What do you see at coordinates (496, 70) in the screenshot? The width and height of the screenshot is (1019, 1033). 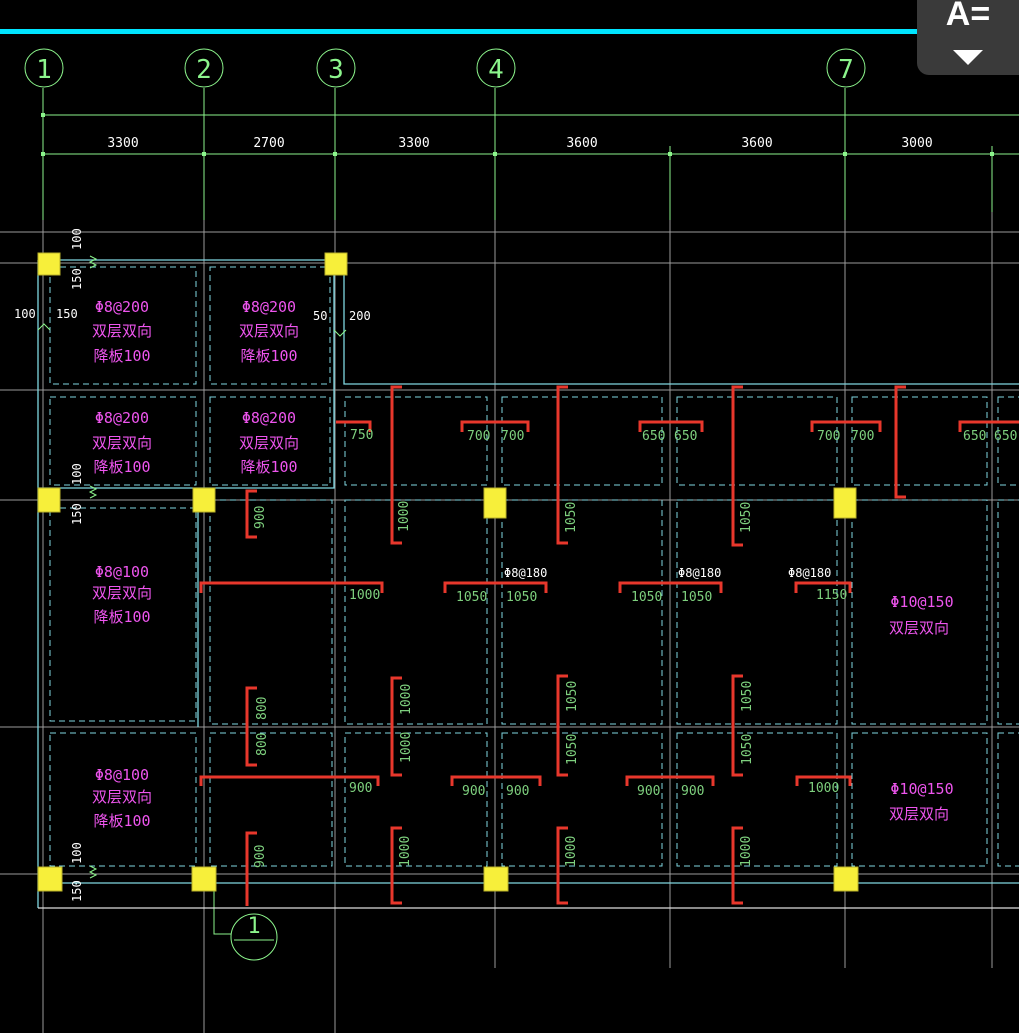 I see `axis-label: 4` at bounding box center [496, 70].